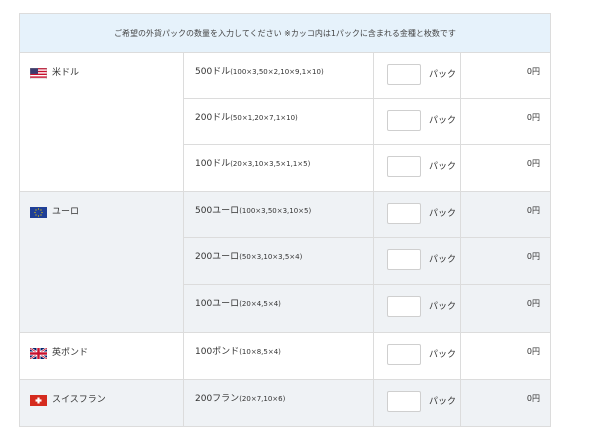  I want to click on pack-description: 200フラン(20×7,10×6), so click(279, 403).